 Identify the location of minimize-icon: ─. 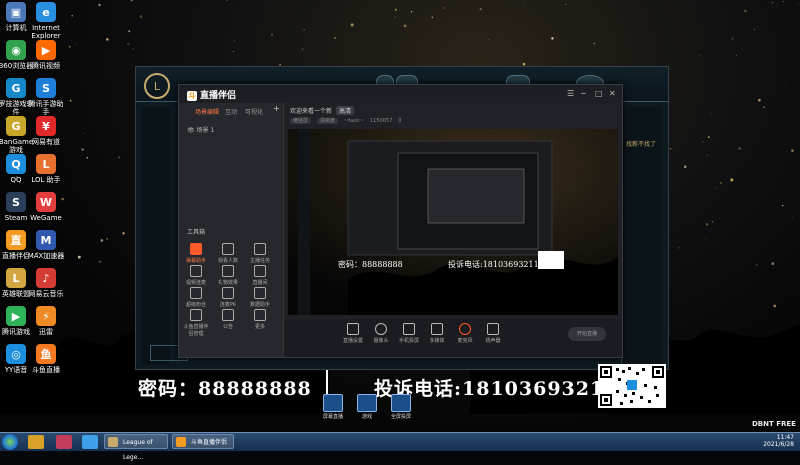
(583, 93).